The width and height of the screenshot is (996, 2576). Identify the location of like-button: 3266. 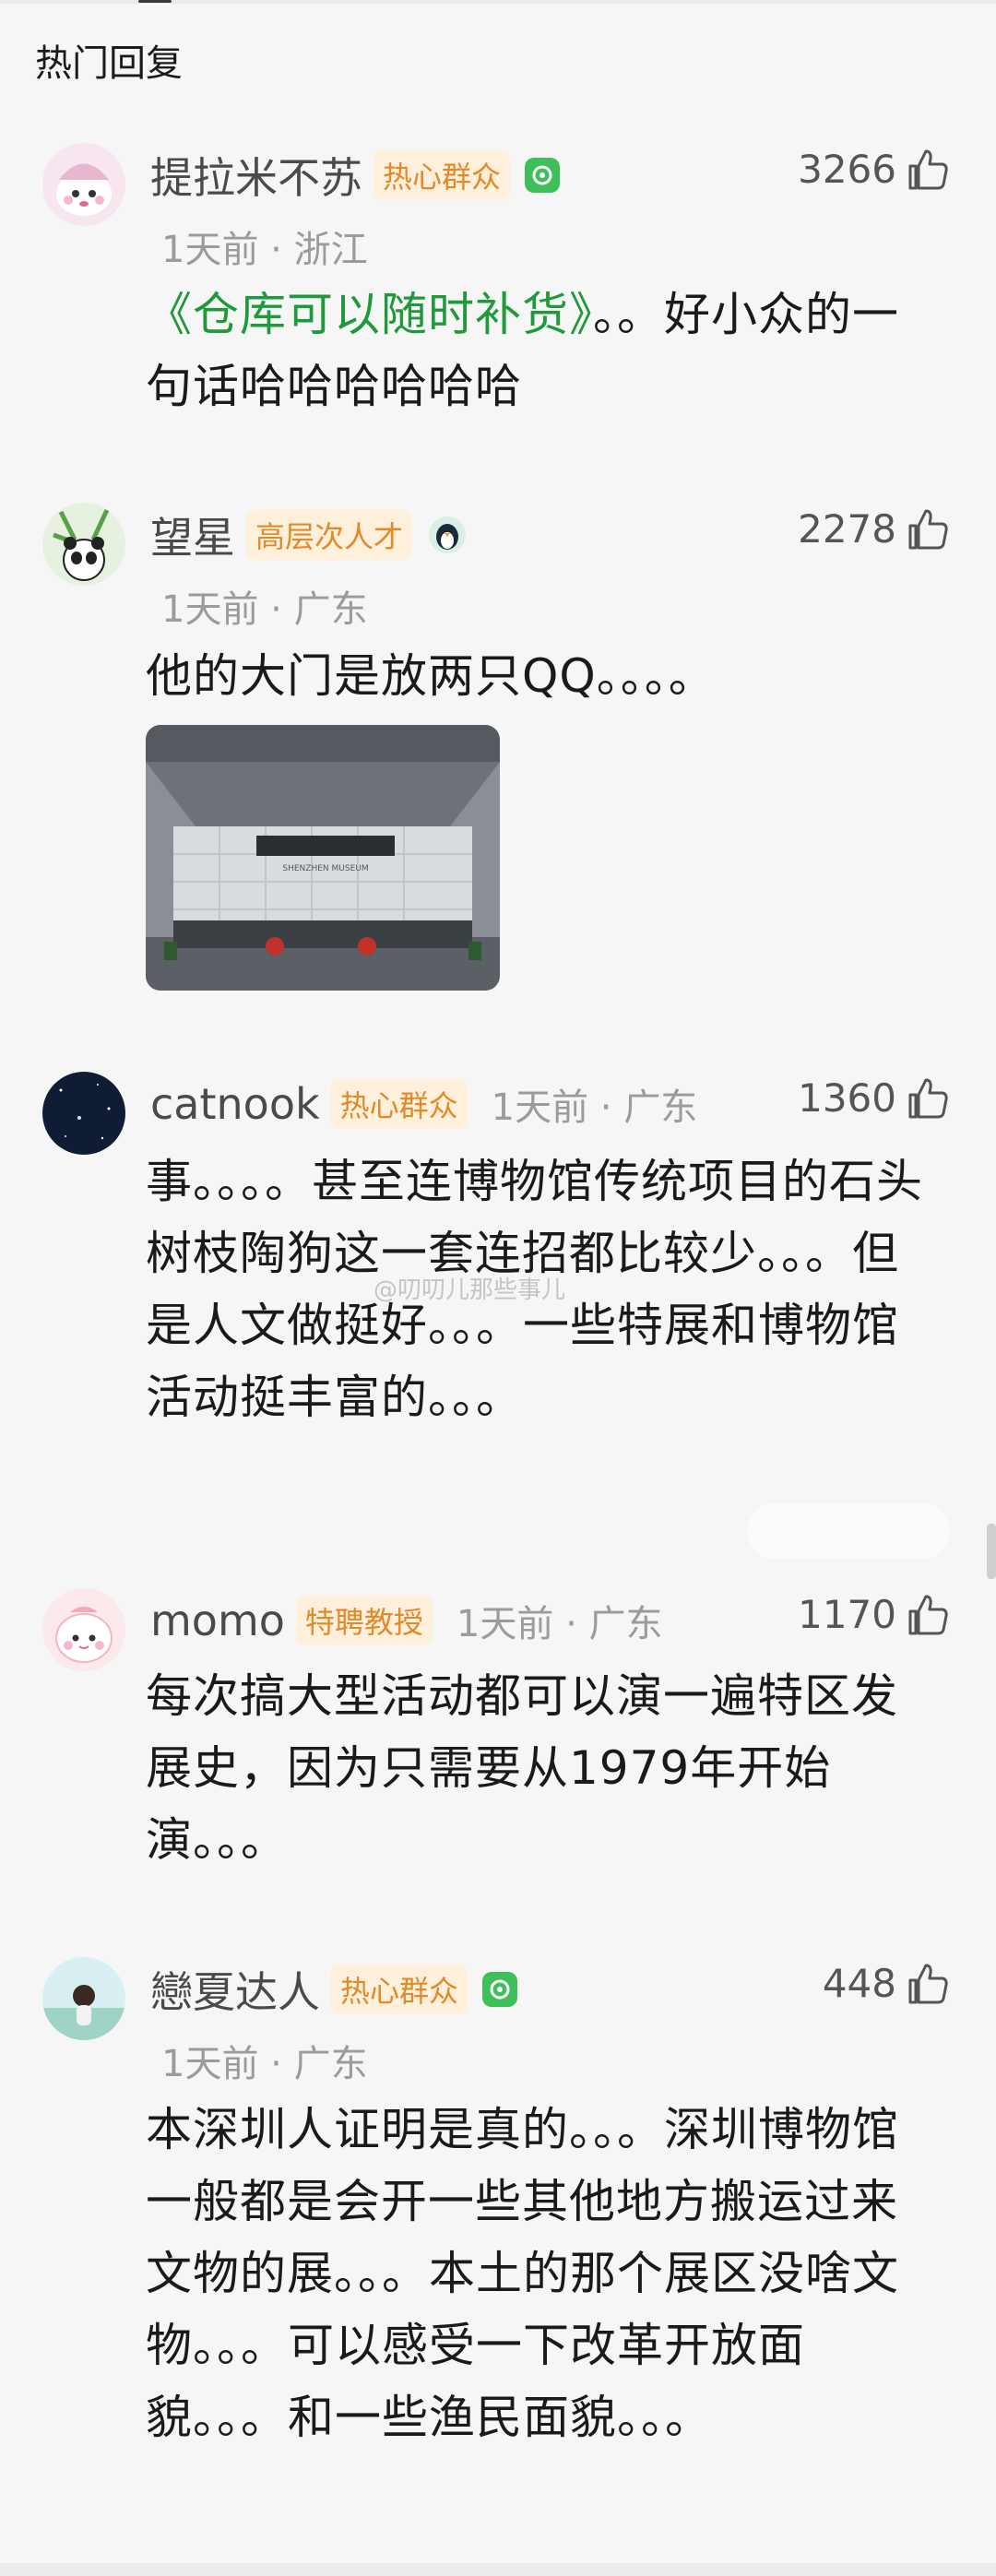
(875, 169).